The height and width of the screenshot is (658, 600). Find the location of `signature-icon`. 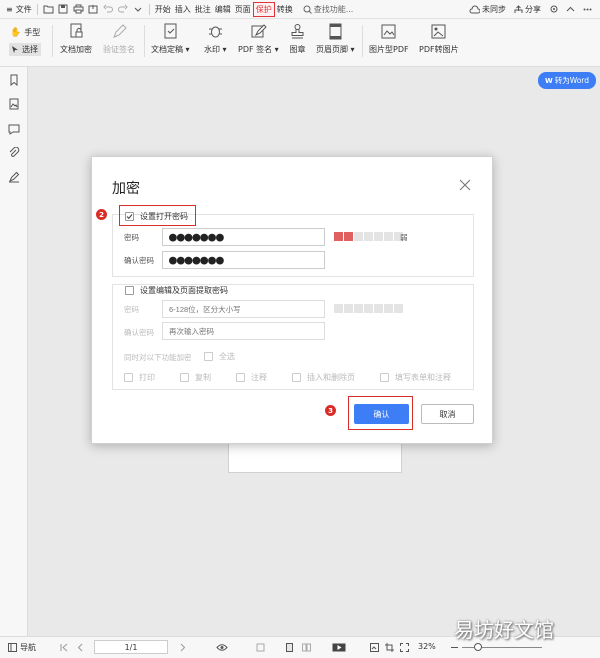

signature-icon is located at coordinates (14, 177).